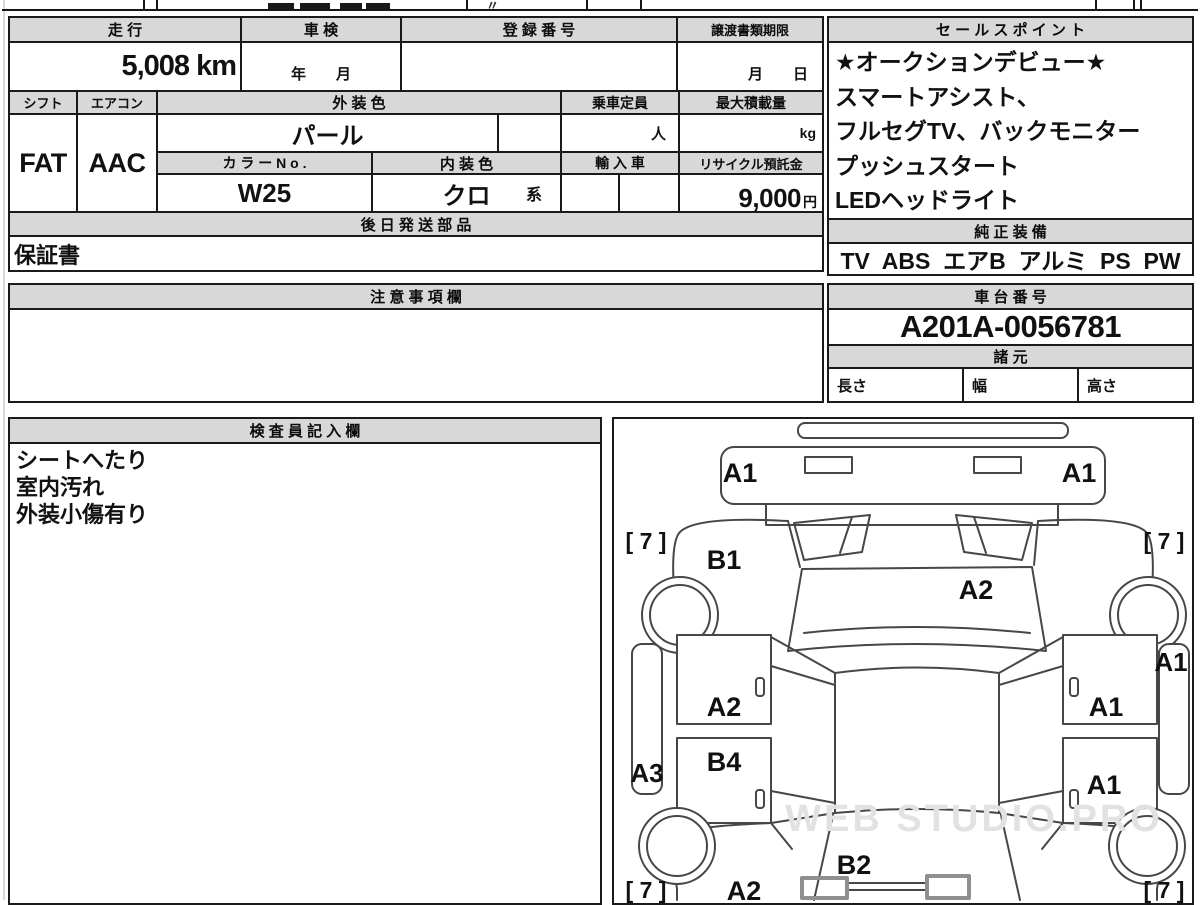 This screenshot has height=905, width=1200. What do you see at coordinates (1020, 385) in the screenshot?
I see `spec-width-cell: 幅` at bounding box center [1020, 385].